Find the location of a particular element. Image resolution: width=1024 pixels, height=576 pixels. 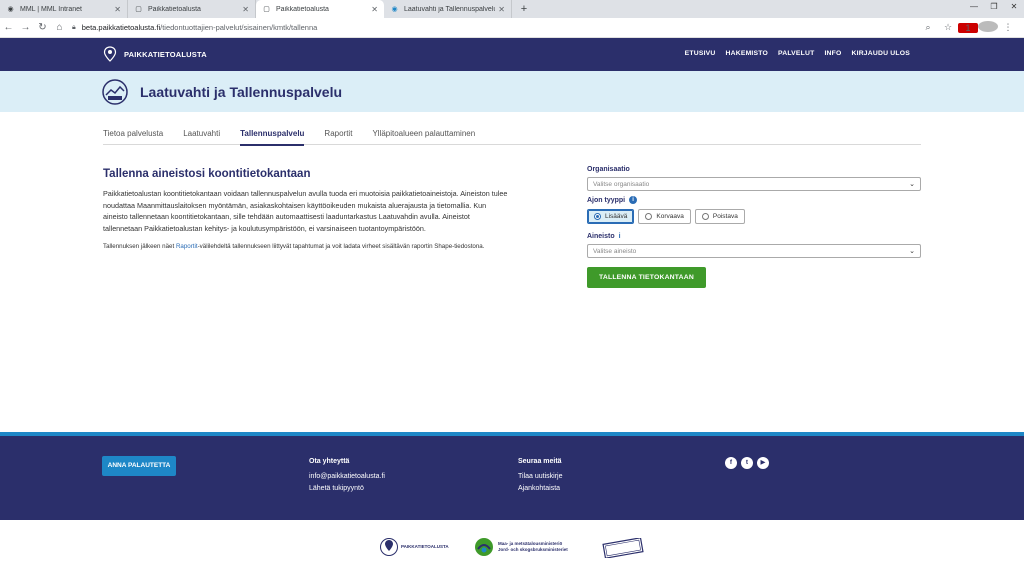

browser-tab: ▢ Paikkatietoalusta ✕ is located at coordinates (192, 9).